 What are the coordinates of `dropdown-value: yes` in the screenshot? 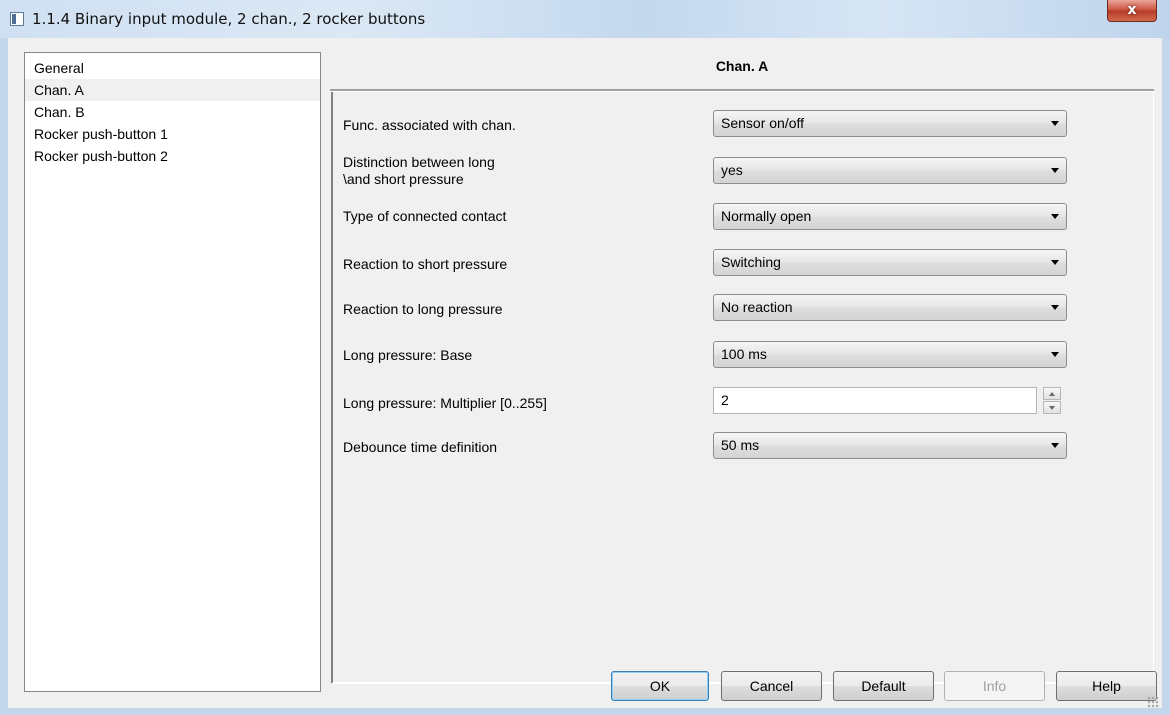 It's located at (732, 170).